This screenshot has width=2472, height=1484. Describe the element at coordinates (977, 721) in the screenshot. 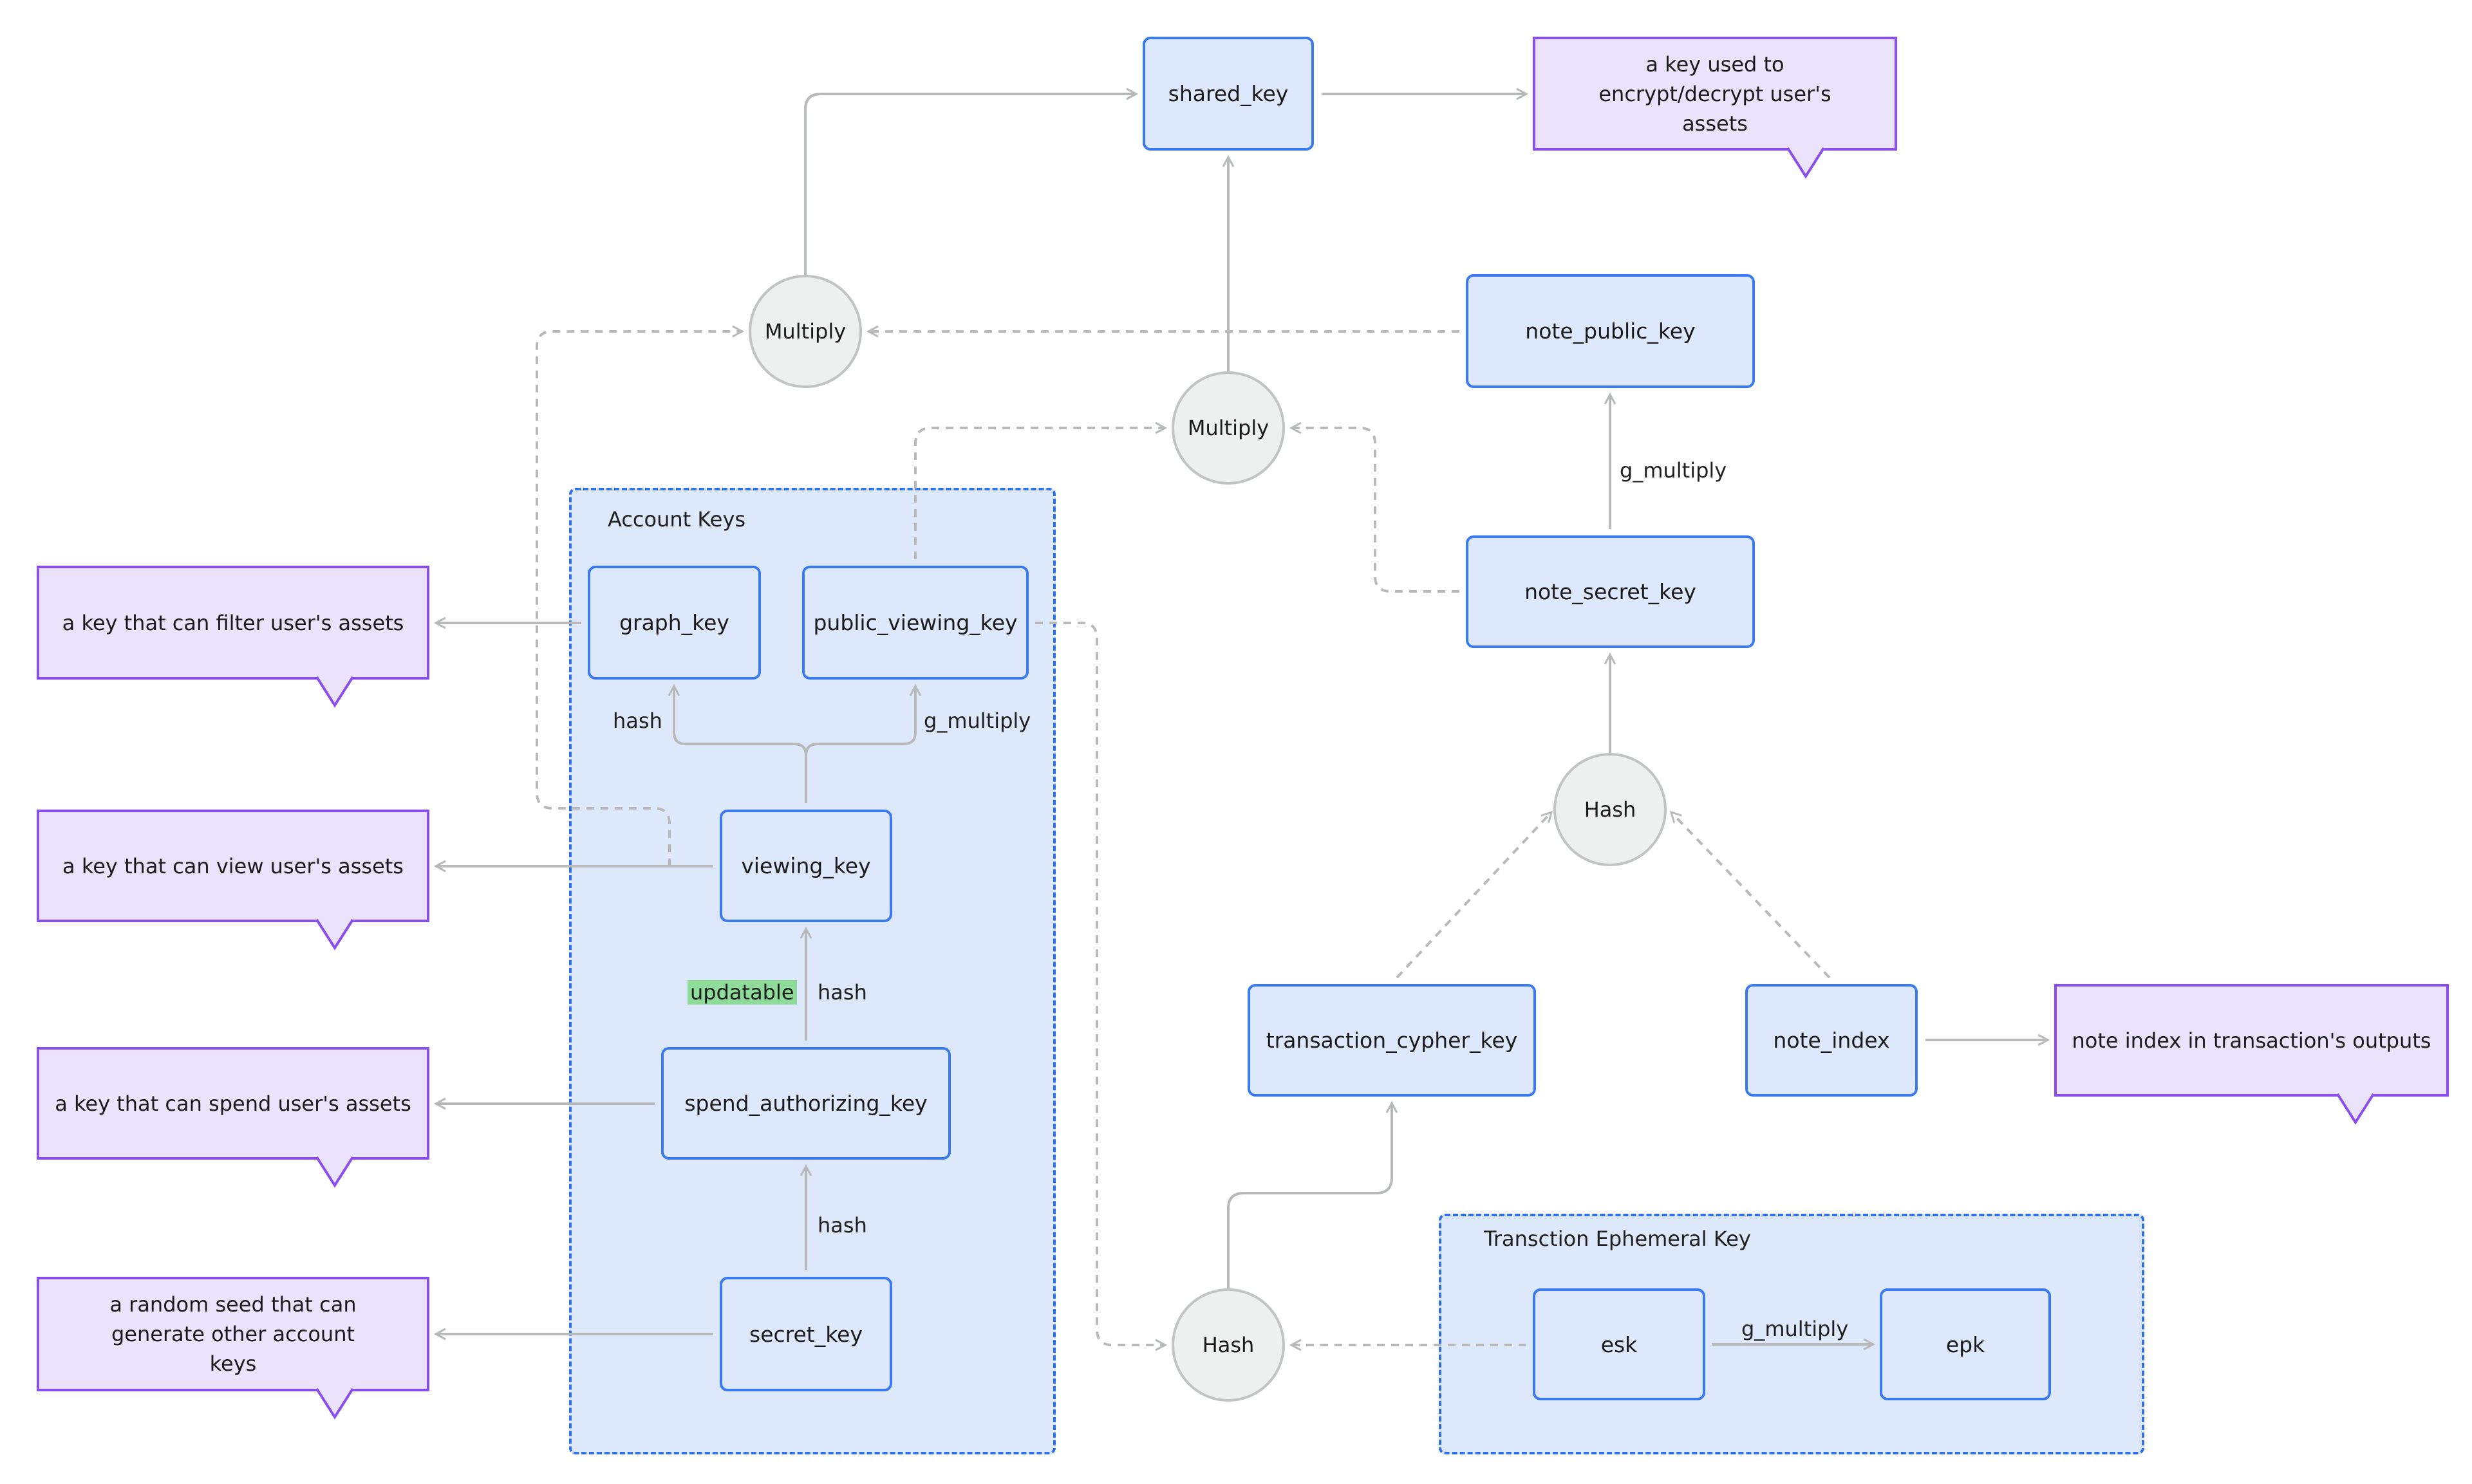

I see `edge-label-g-multiply-public-viewing: g_multiply` at that location.